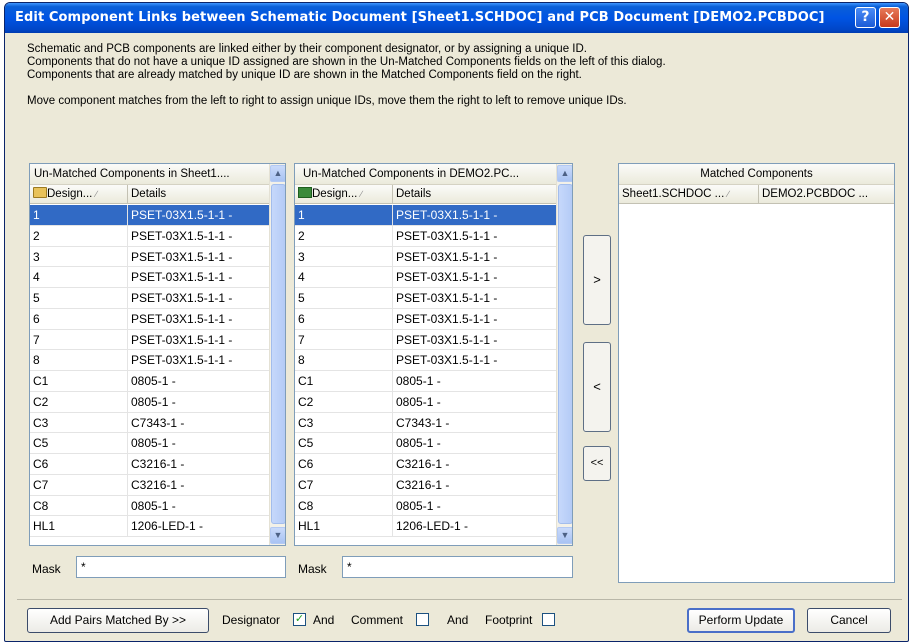 This screenshot has width=913, height=644. I want to click on move-right-button: >, so click(597, 280).